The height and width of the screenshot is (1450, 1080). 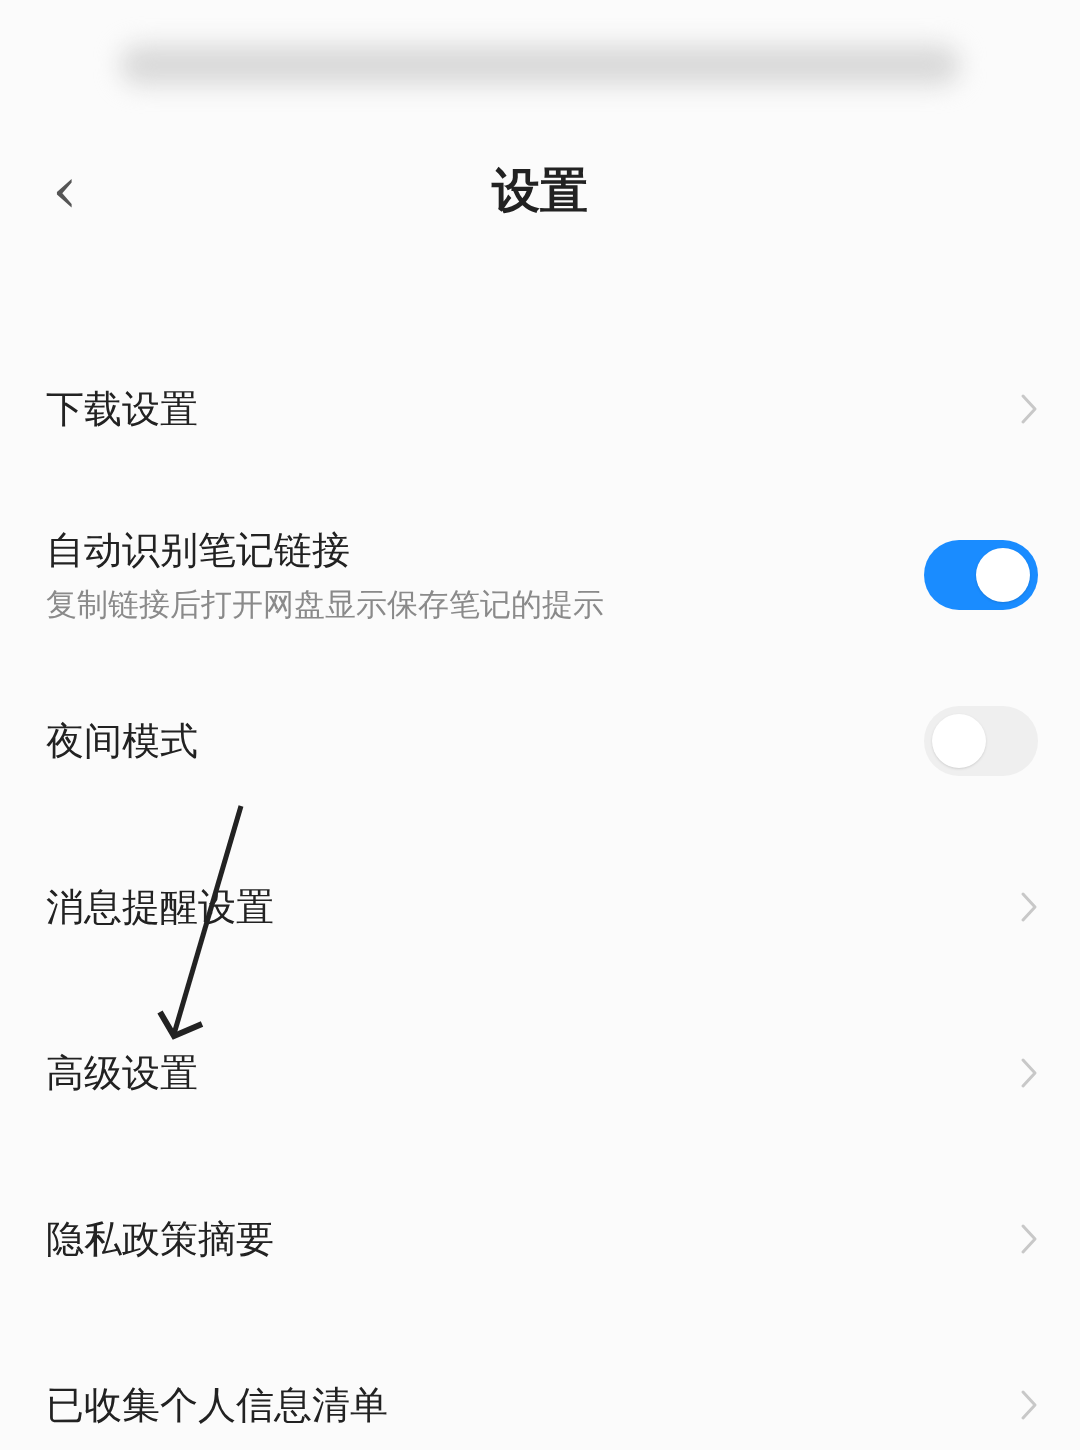 What do you see at coordinates (540, 1386) in the screenshot?
I see `settings-row: 已收集个人信息清单` at bounding box center [540, 1386].